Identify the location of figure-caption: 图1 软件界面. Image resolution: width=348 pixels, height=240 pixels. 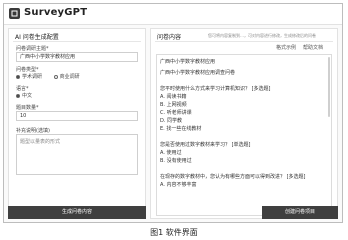
(174, 232).